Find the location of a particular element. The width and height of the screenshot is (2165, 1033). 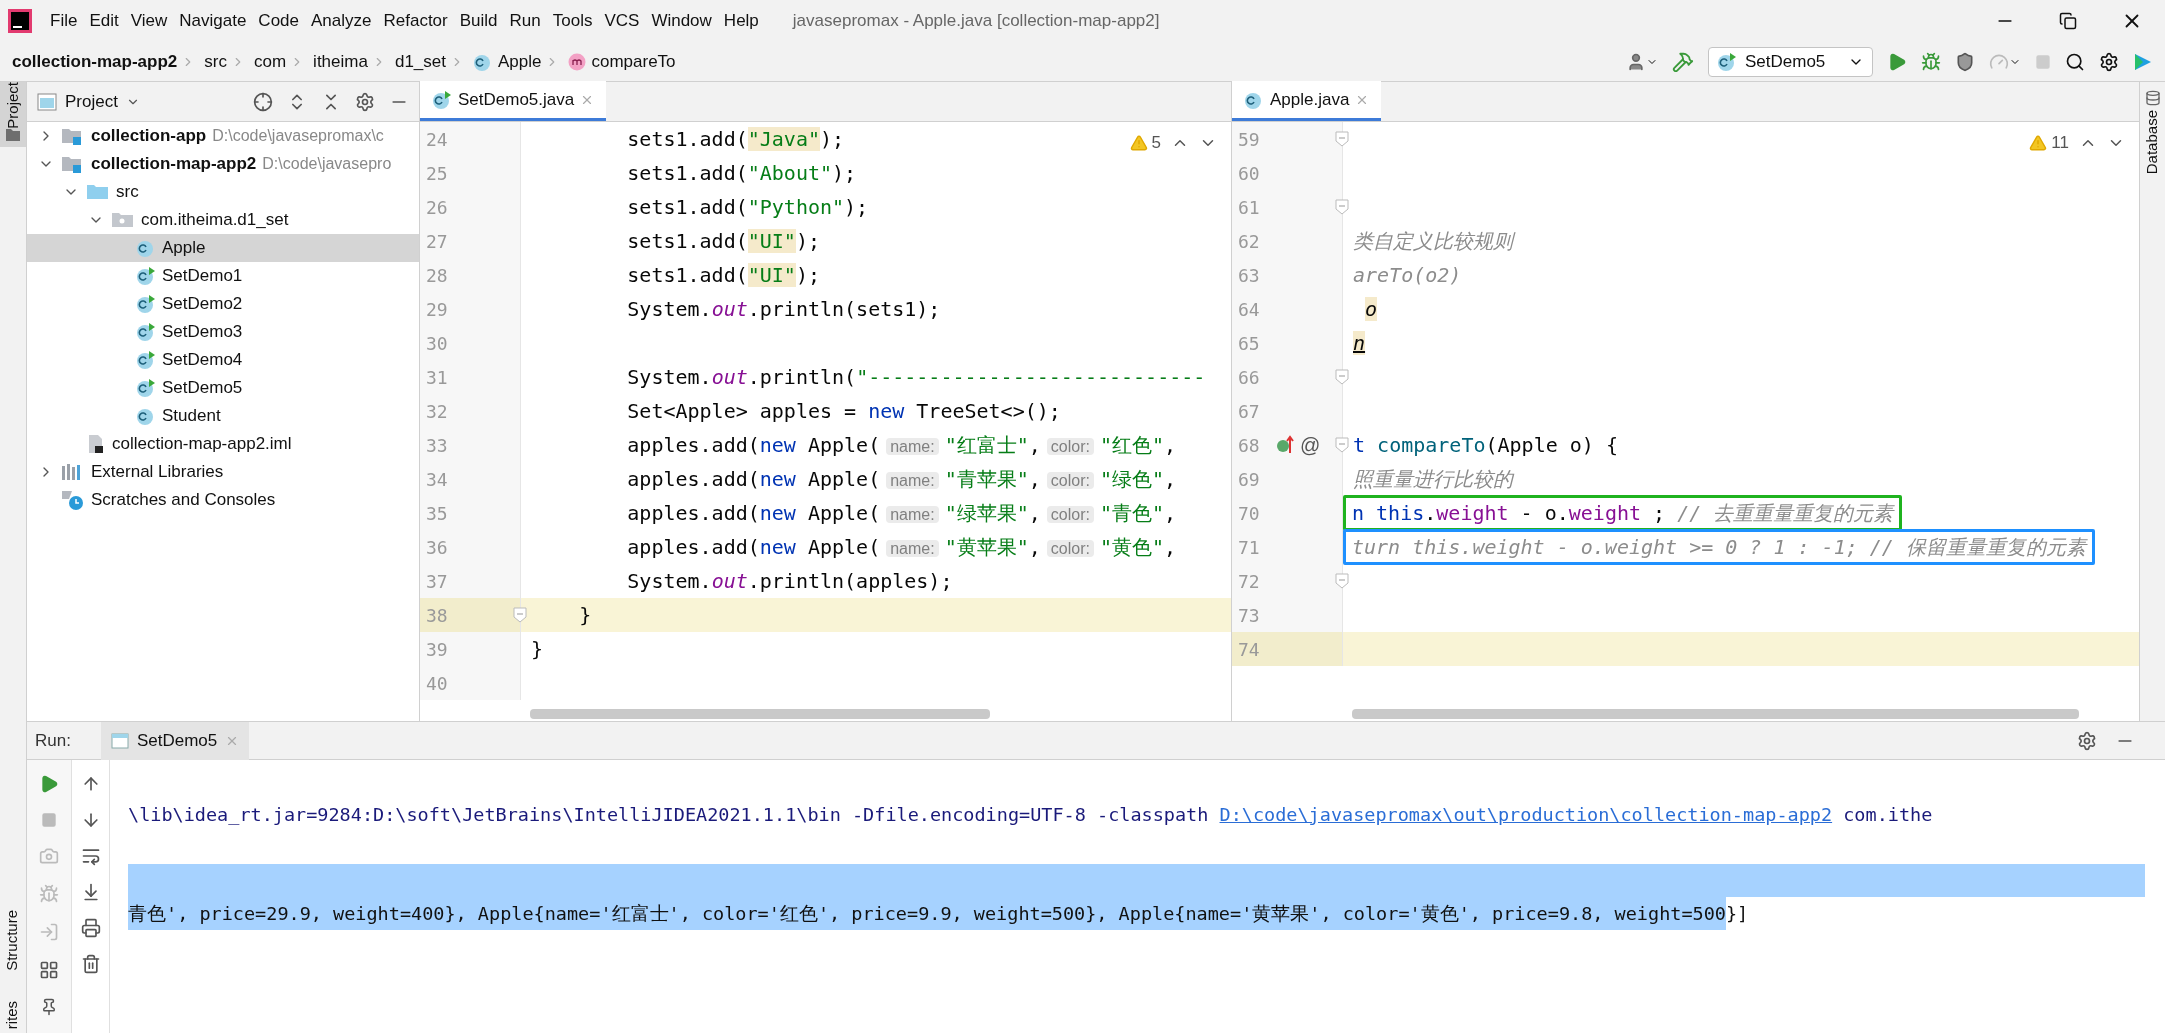

line-number: 62 is located at coordinates (1249, 241).